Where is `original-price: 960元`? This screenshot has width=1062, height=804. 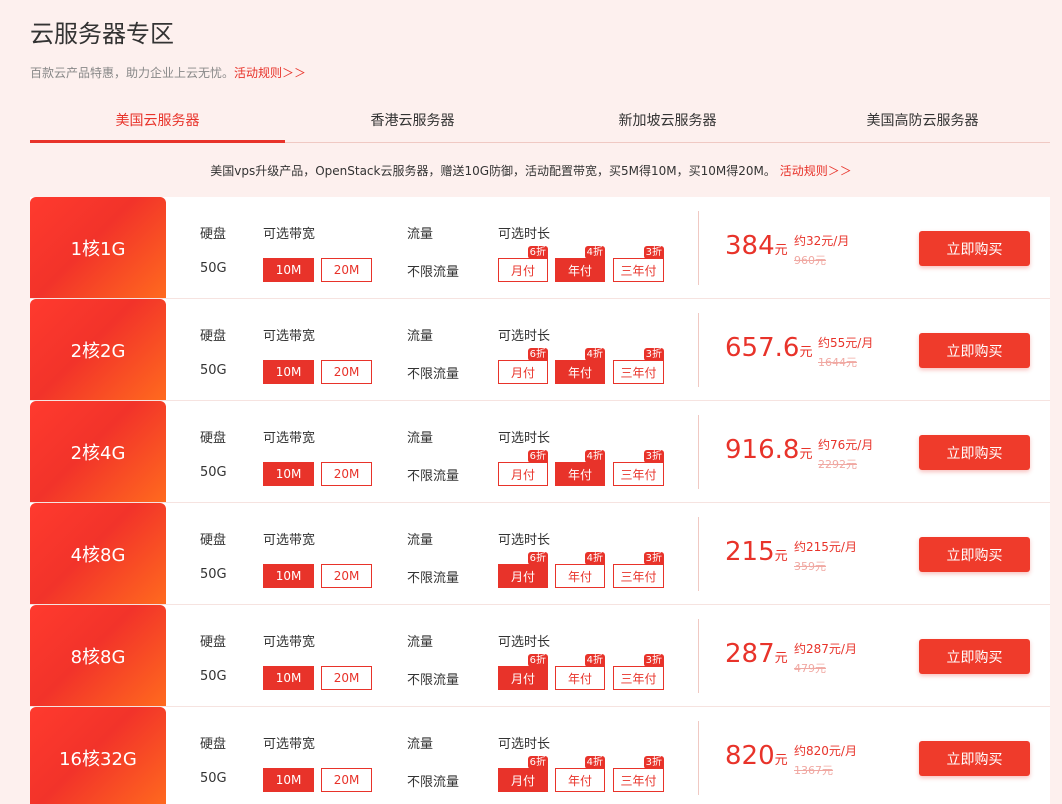 original-price: 960元 is located at coordinates (810, 260).